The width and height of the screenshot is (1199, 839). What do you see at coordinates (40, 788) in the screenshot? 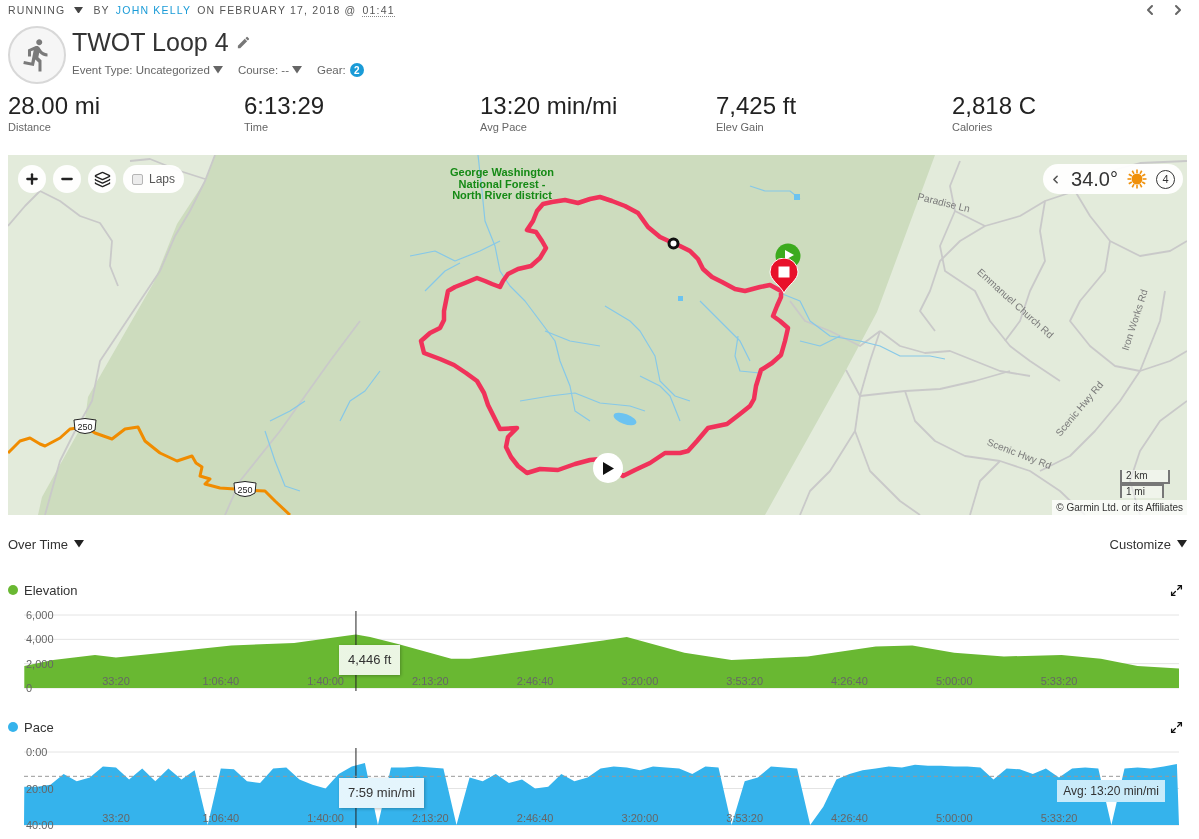
I see `axis-label: 20:00` at bounding box center [40, 788].